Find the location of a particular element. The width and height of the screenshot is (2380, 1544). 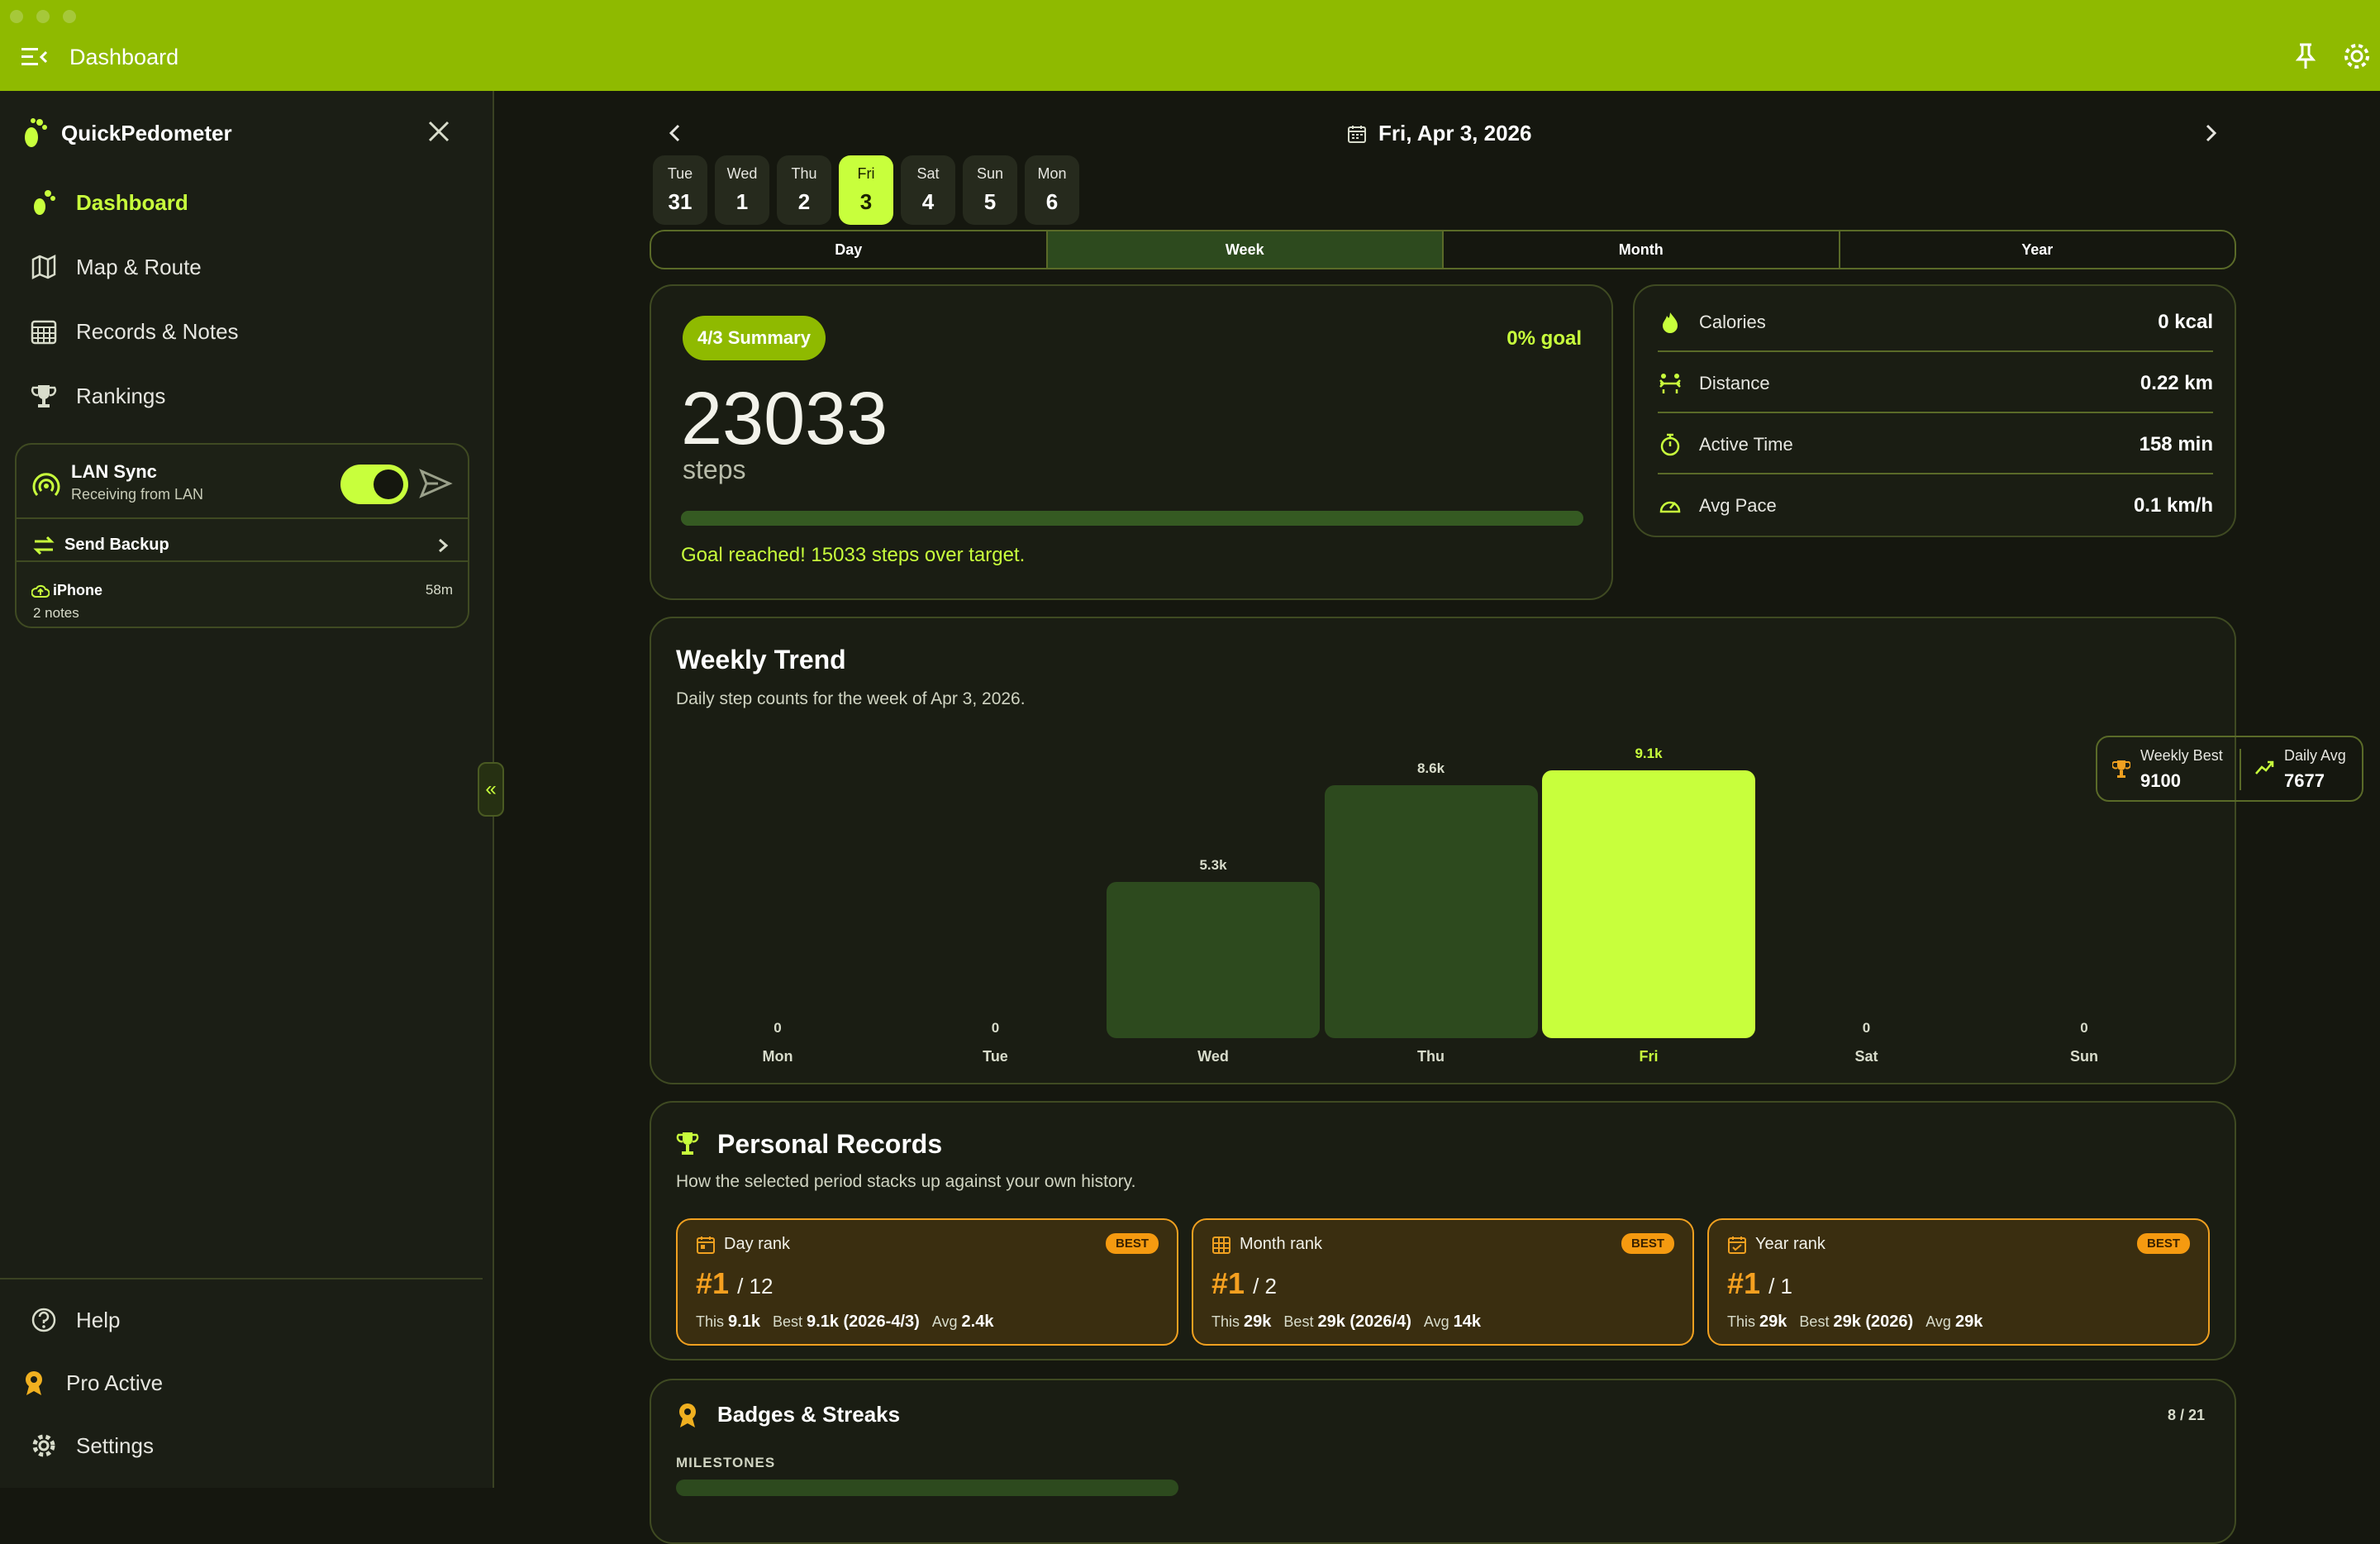

tab-day: Day is located at coordinates (849, 250).